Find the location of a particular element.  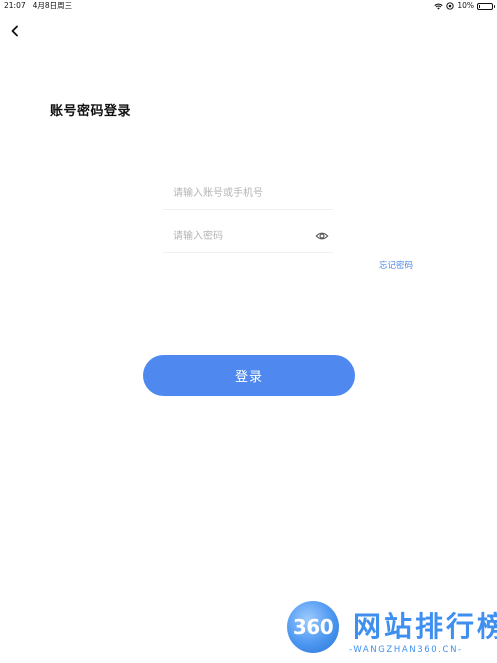

battery-percent: 10% is located at coordinates (465, 5).